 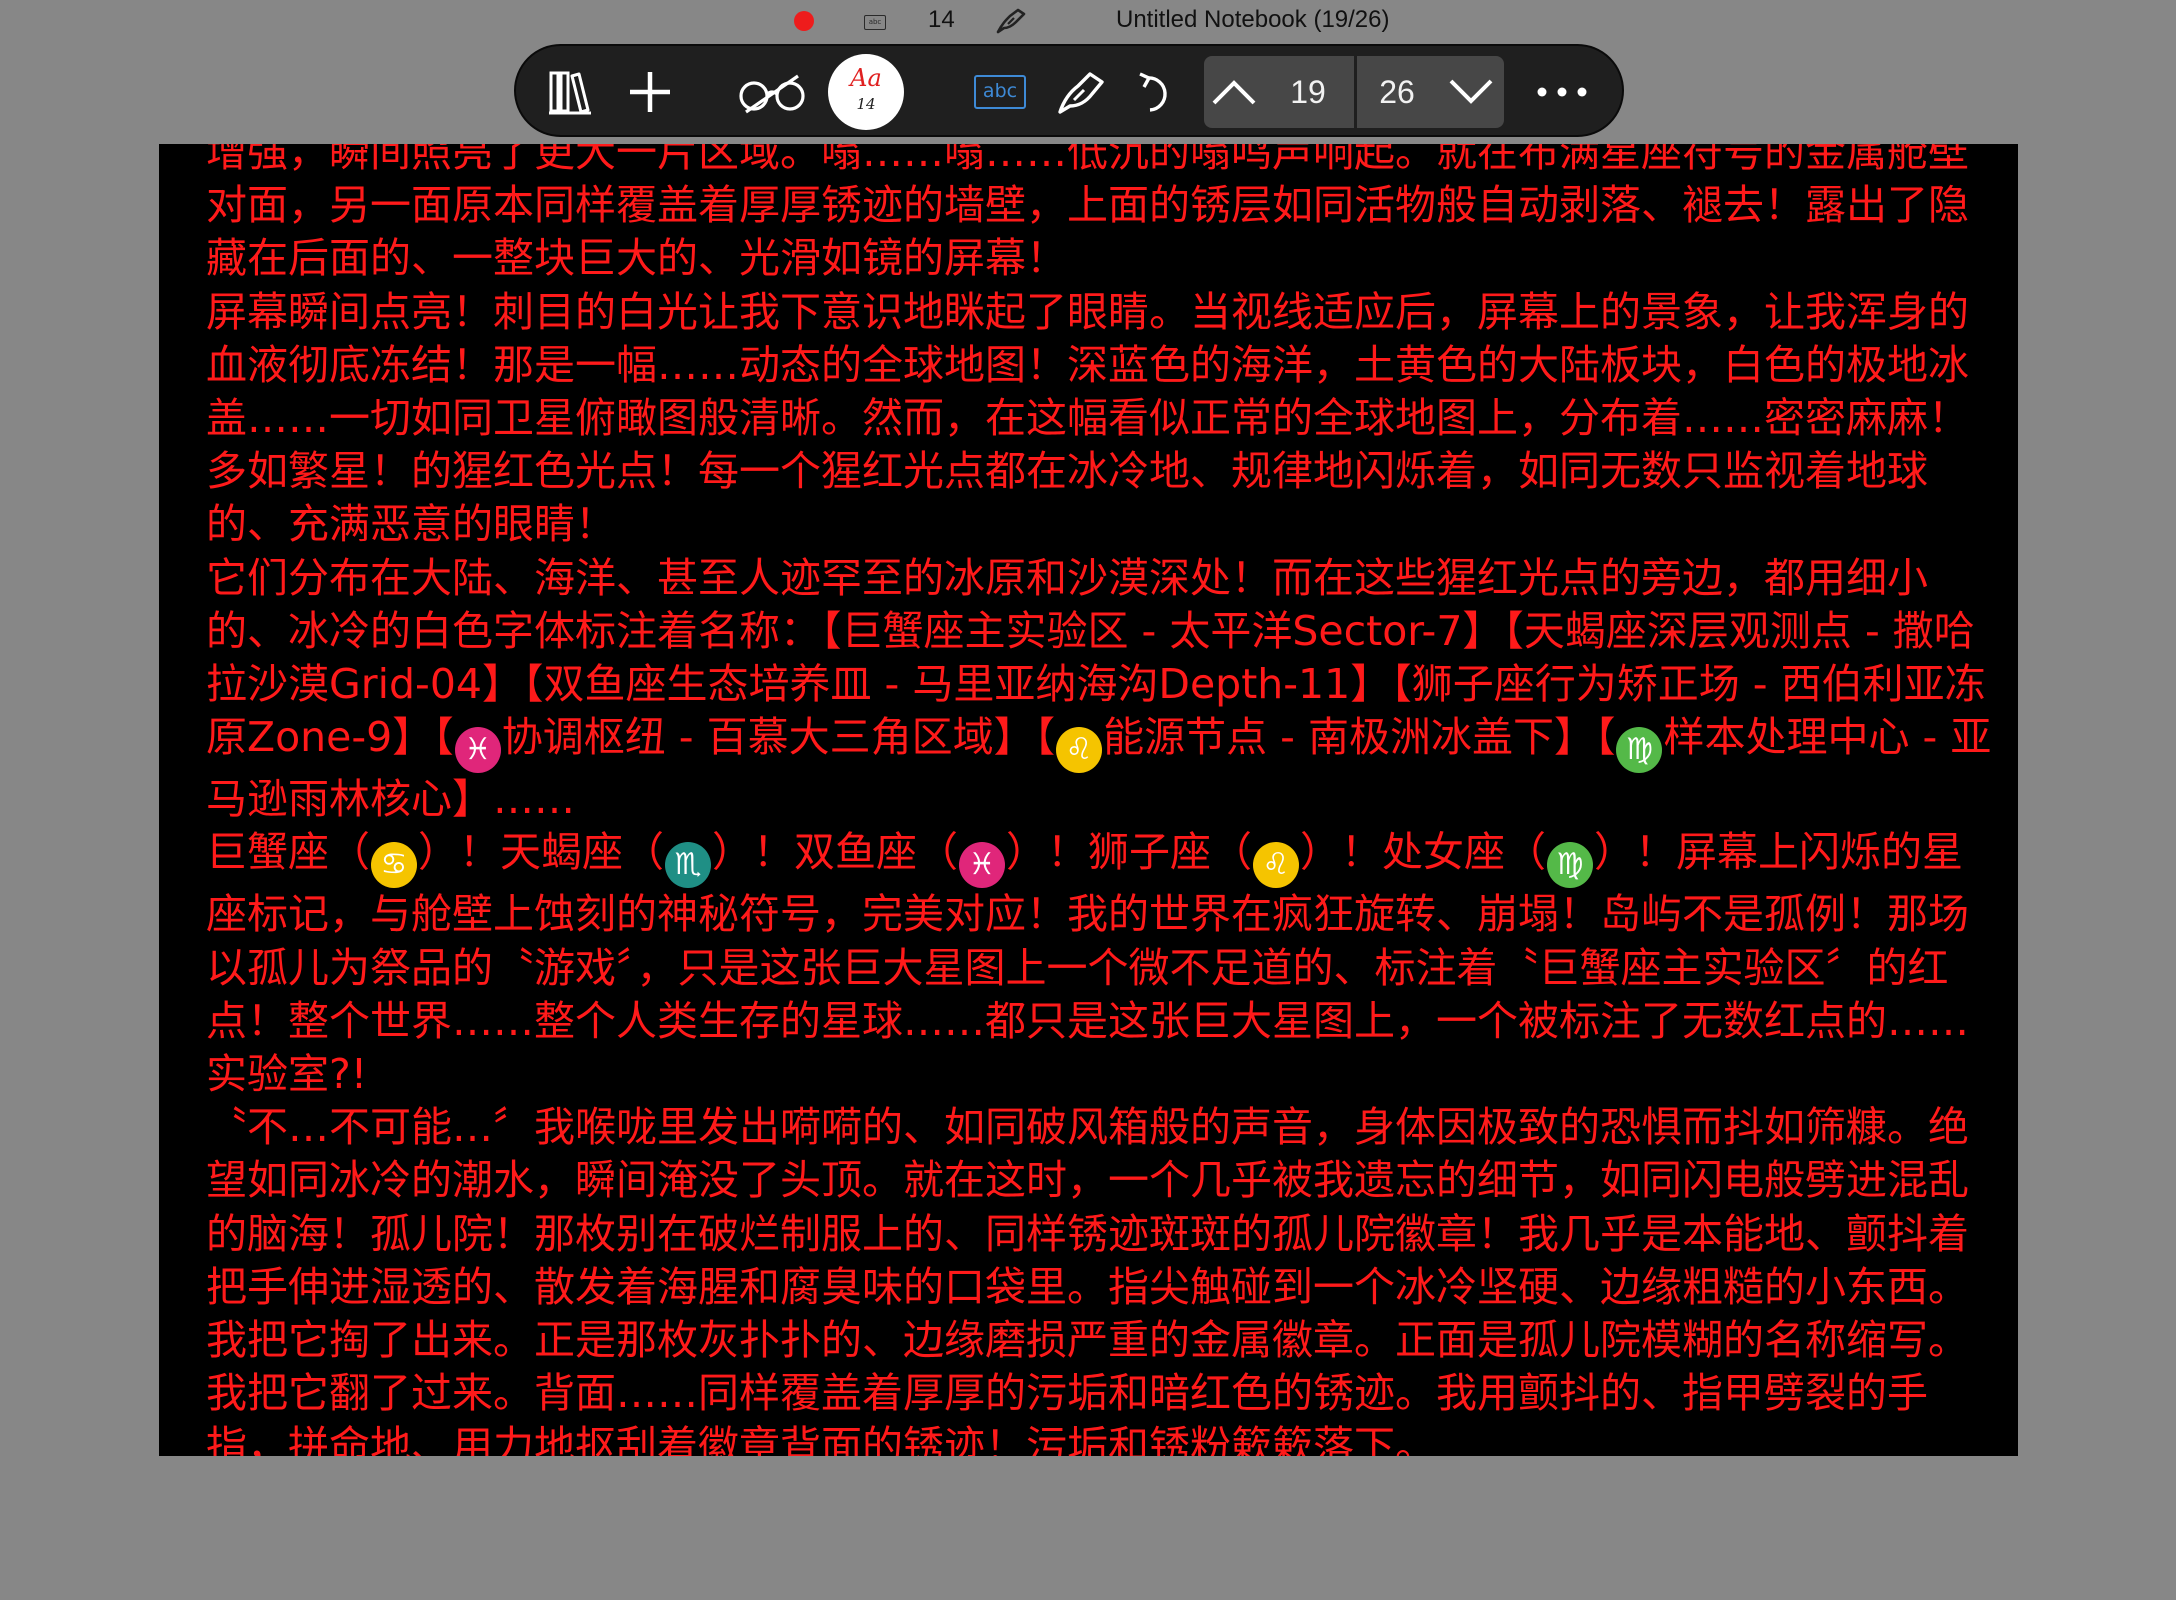 I want to click on previous-page-button, so click(x=1234, y=92).